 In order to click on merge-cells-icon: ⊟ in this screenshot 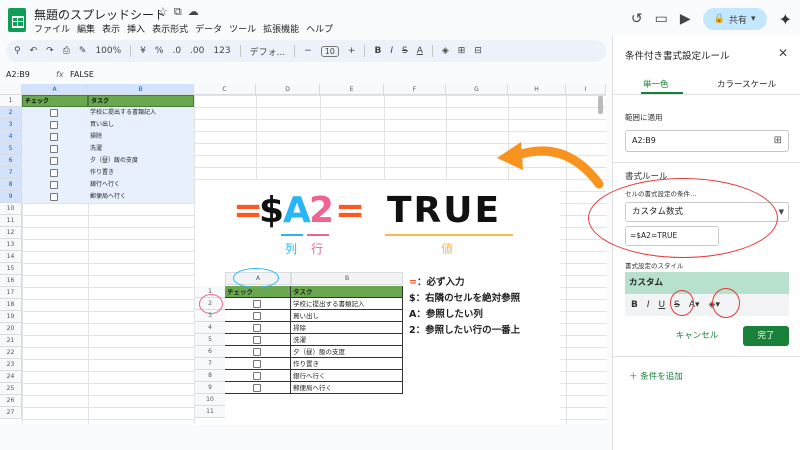, I will do `click(478, 51)`.